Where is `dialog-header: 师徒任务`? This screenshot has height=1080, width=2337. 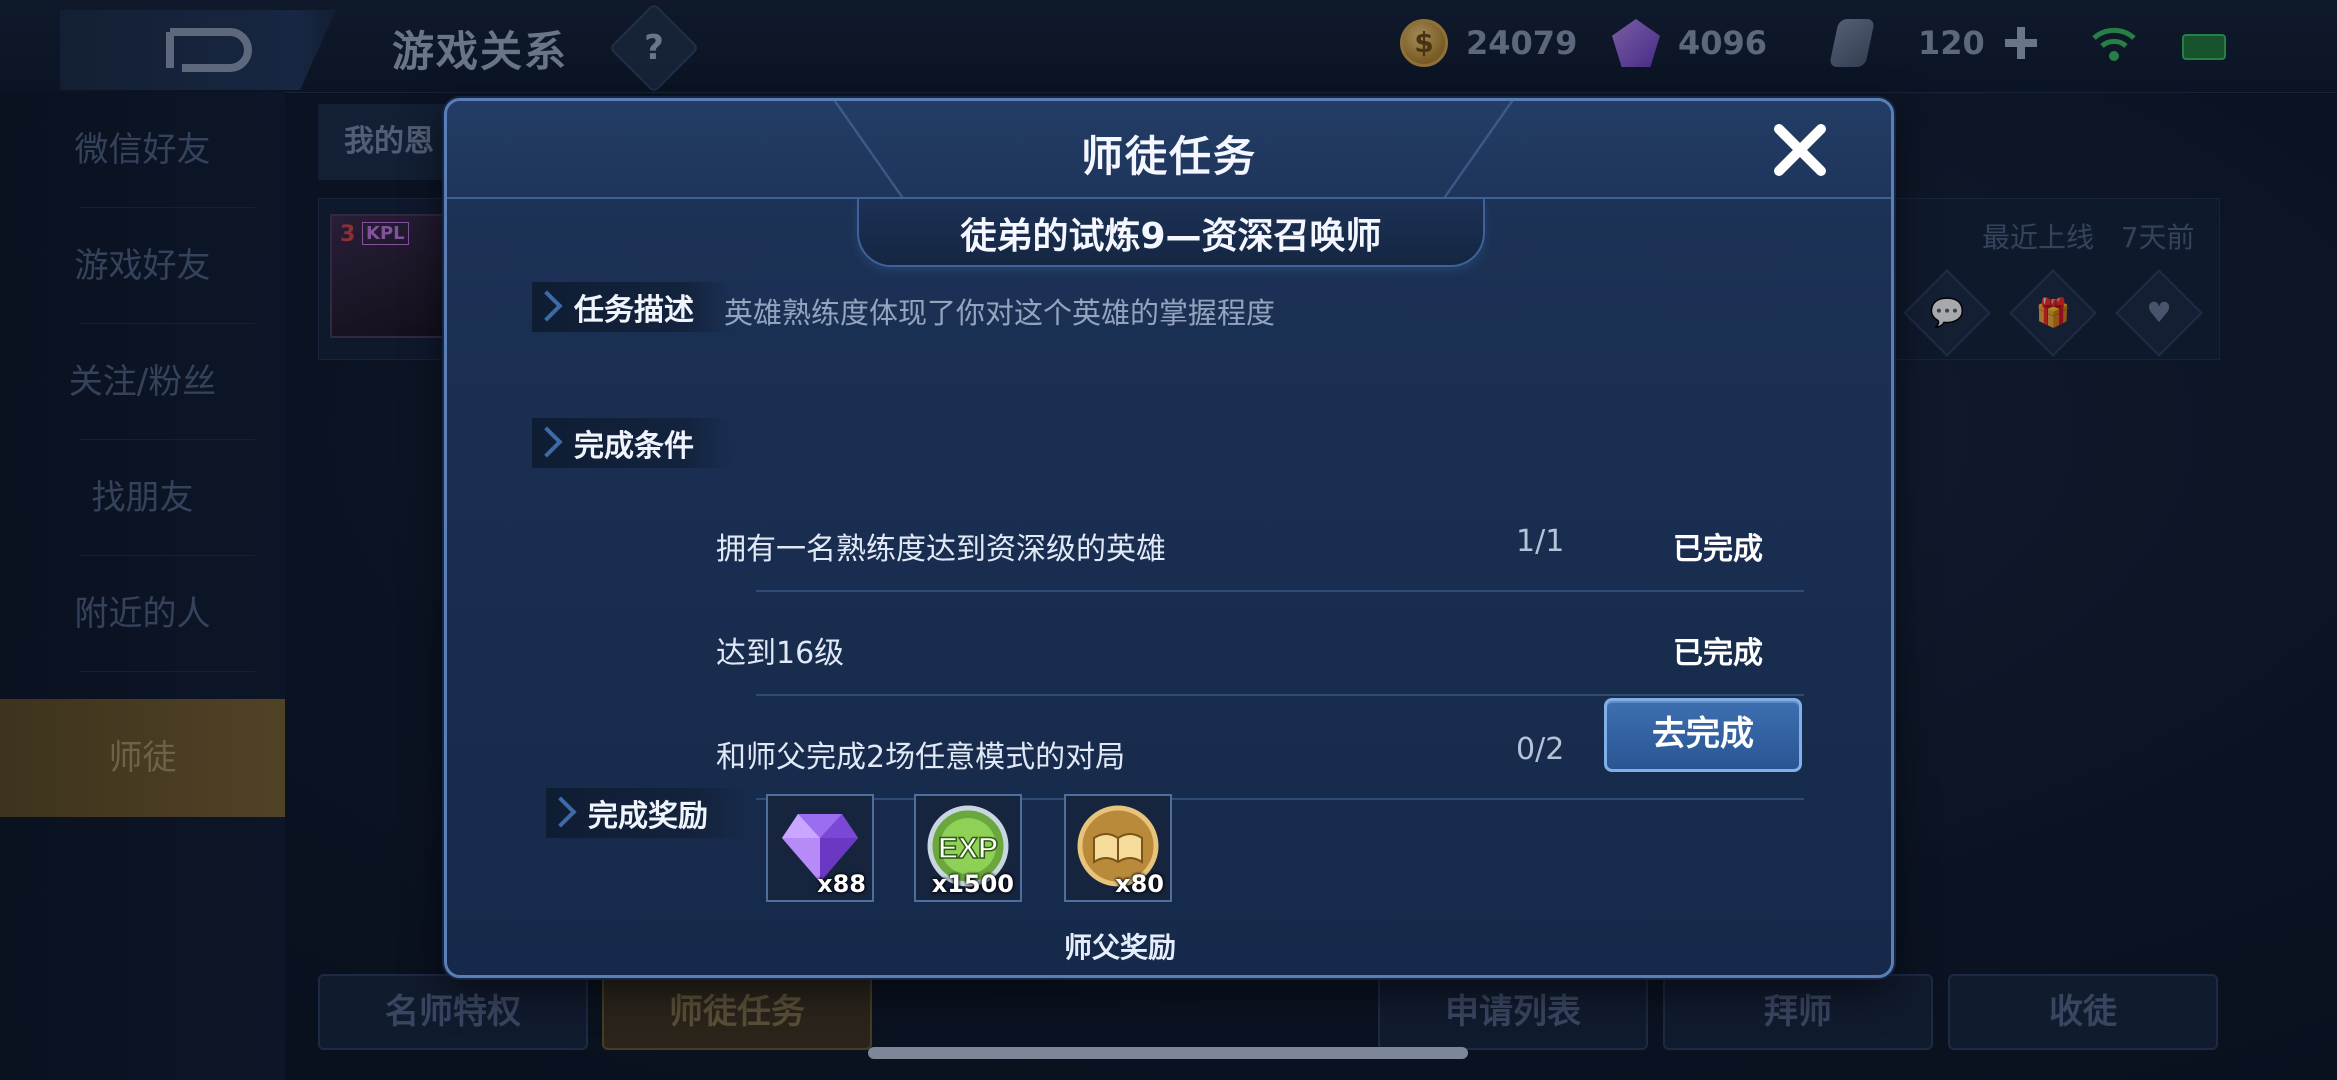
dialog-header: 师徒任务 is located at coordinates (1169, 150).